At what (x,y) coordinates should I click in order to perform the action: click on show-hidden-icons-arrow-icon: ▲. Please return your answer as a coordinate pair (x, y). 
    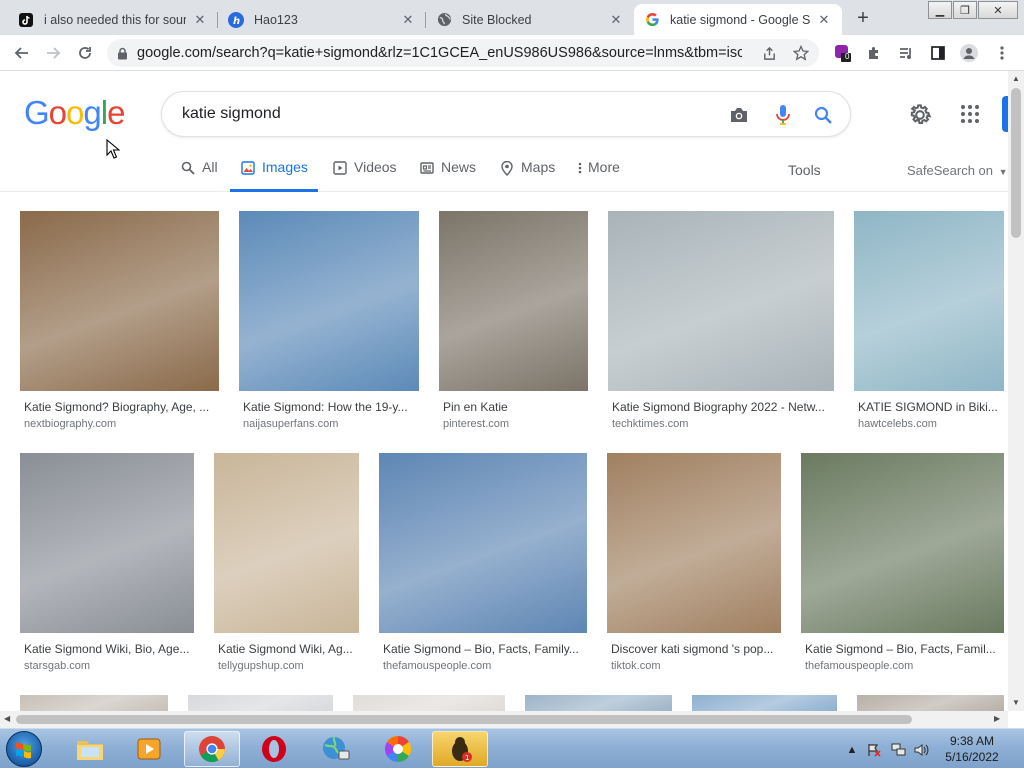
    Looking at the image, I should click on (852, 750).